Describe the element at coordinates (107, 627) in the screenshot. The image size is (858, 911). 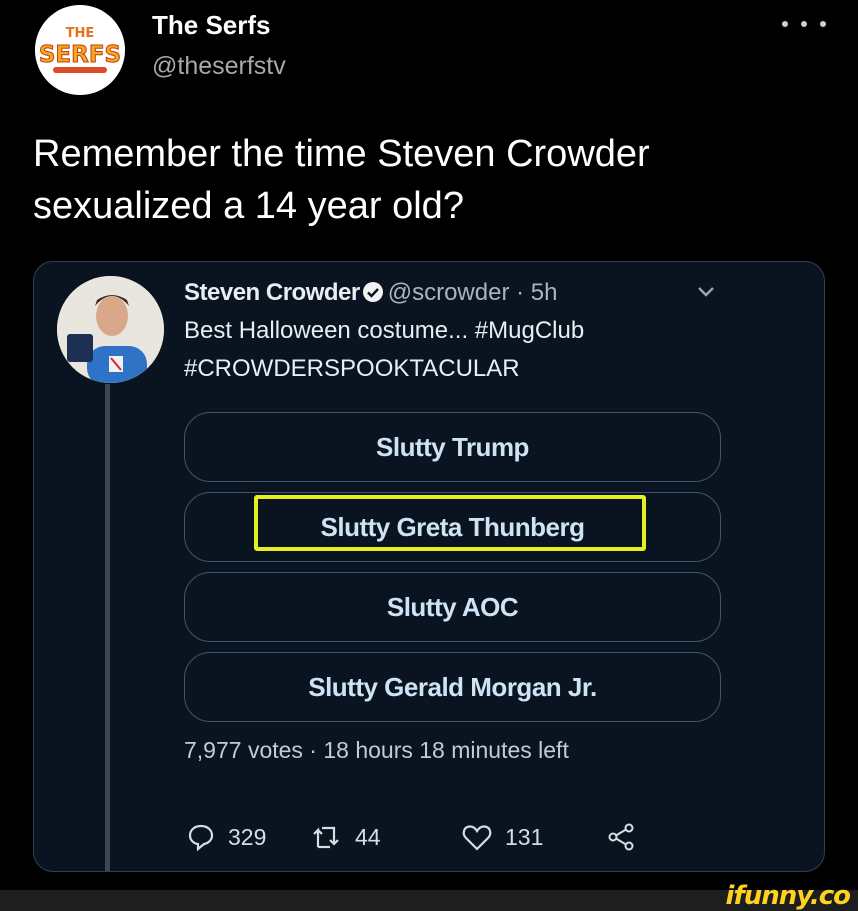
I see `thread-line` at that location.